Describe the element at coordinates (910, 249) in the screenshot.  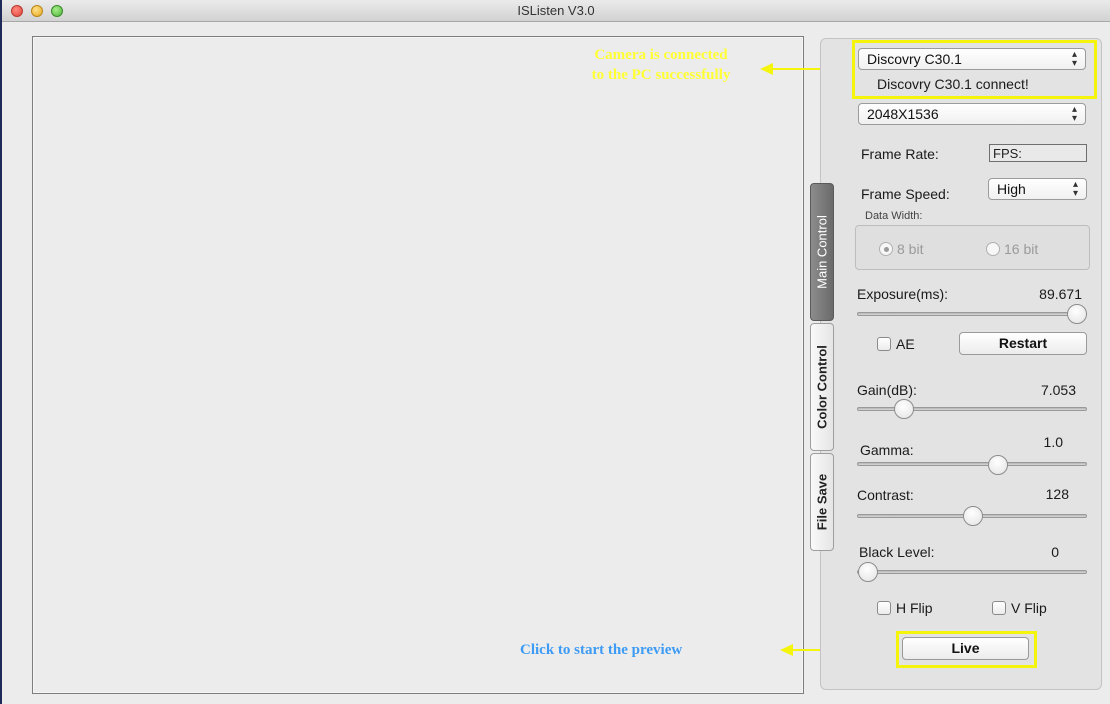
I see `radio-8bit-label: 8 bit` at that location.